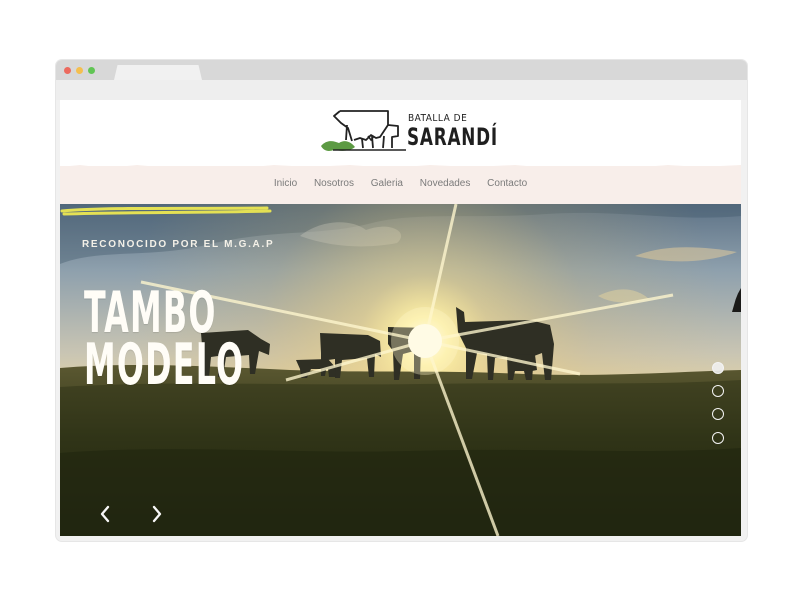  I want to click on close-window-button, so click(67, 70).